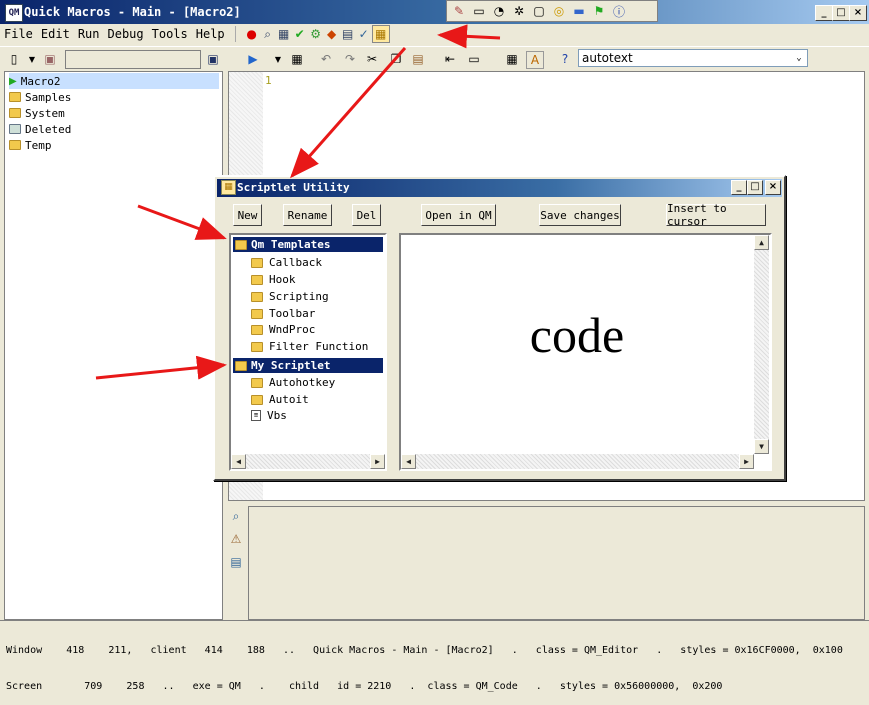 This screenshot has width=869, height=705. What do you see at coordinates (469, 36) in the screenshot?
I see `arrow-to-toolbar-icon` at bounding box center [469, 36].